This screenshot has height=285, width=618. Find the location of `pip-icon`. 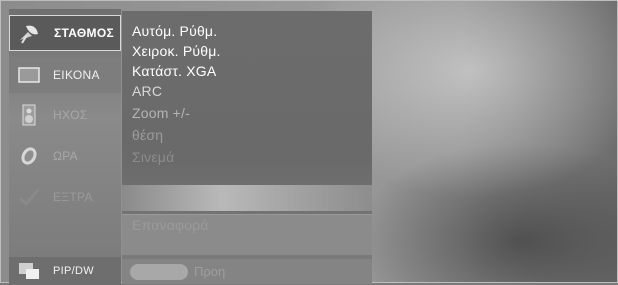

pip-icon is located at coordinates (29, 271).